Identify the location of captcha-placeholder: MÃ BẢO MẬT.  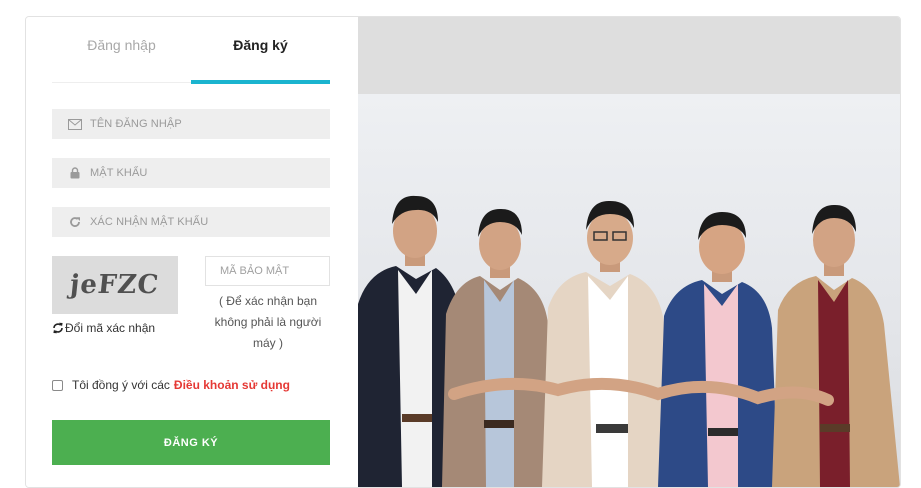
(255, 271).